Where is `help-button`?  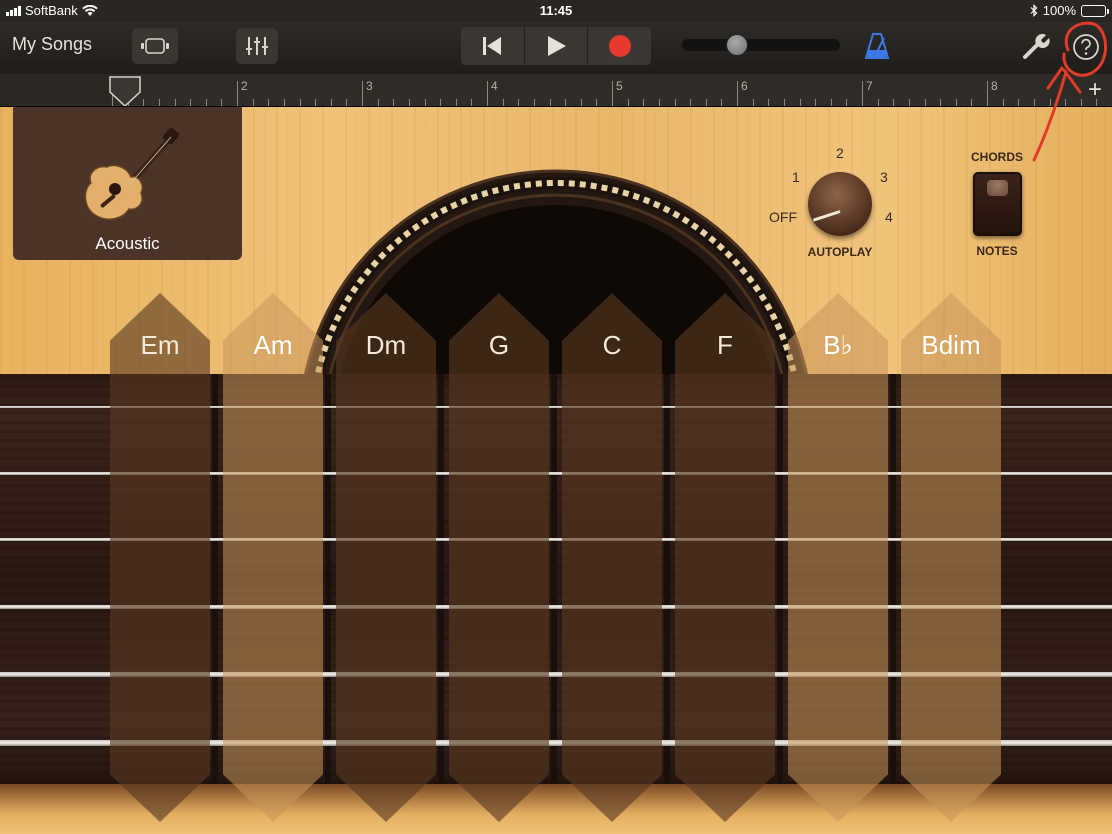
help-button is located at coordinates (1086, 49).